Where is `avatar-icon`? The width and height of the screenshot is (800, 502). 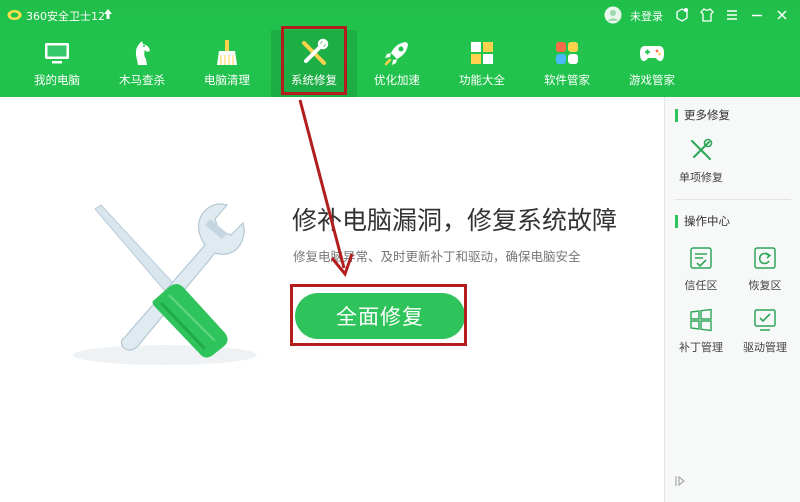
avatar-icon is located at coordinates (613, 15).